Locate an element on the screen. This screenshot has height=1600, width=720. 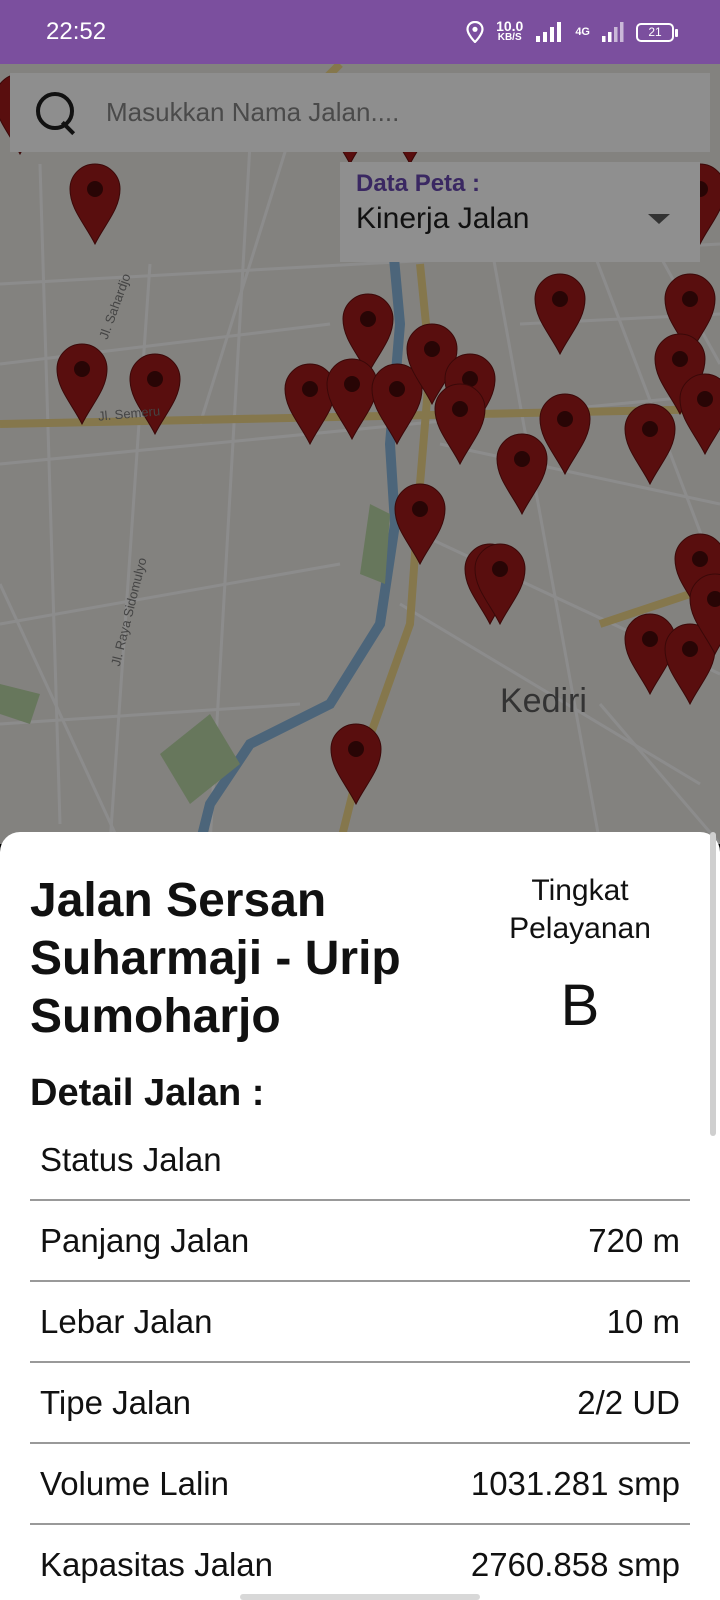
location-icon is located at coordinates (475, 32).